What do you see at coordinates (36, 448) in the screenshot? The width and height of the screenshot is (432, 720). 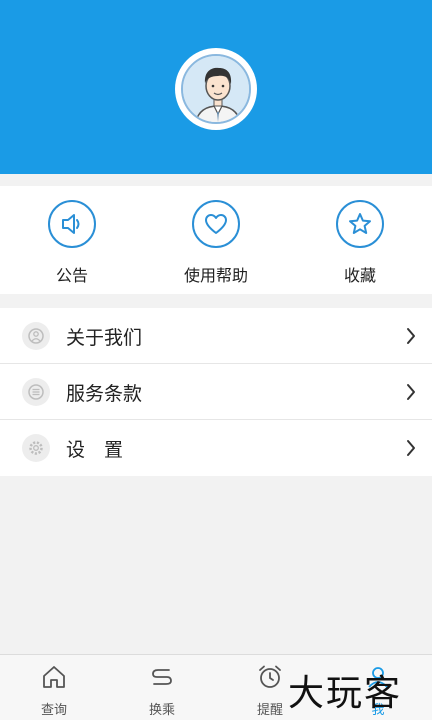 I see `gear-icon` at bounding box center [36, 448].